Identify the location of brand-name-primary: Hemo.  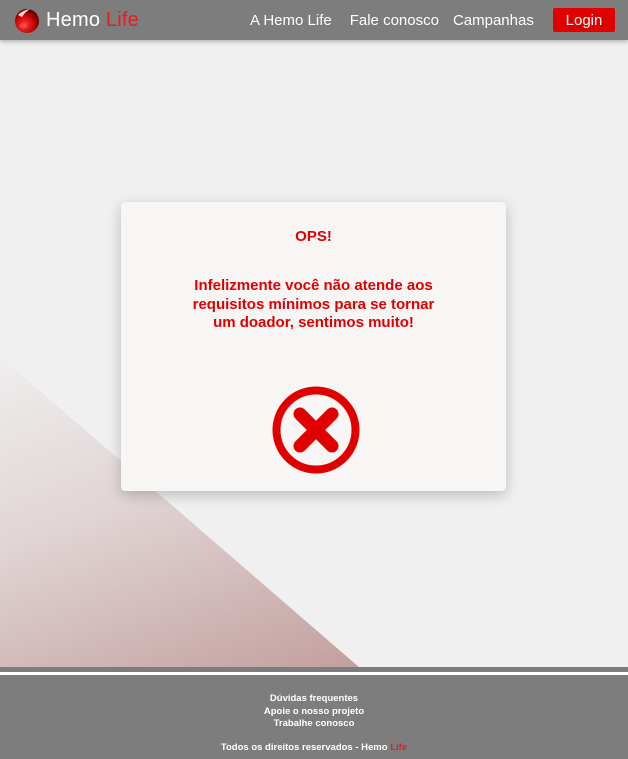
(73, 19).